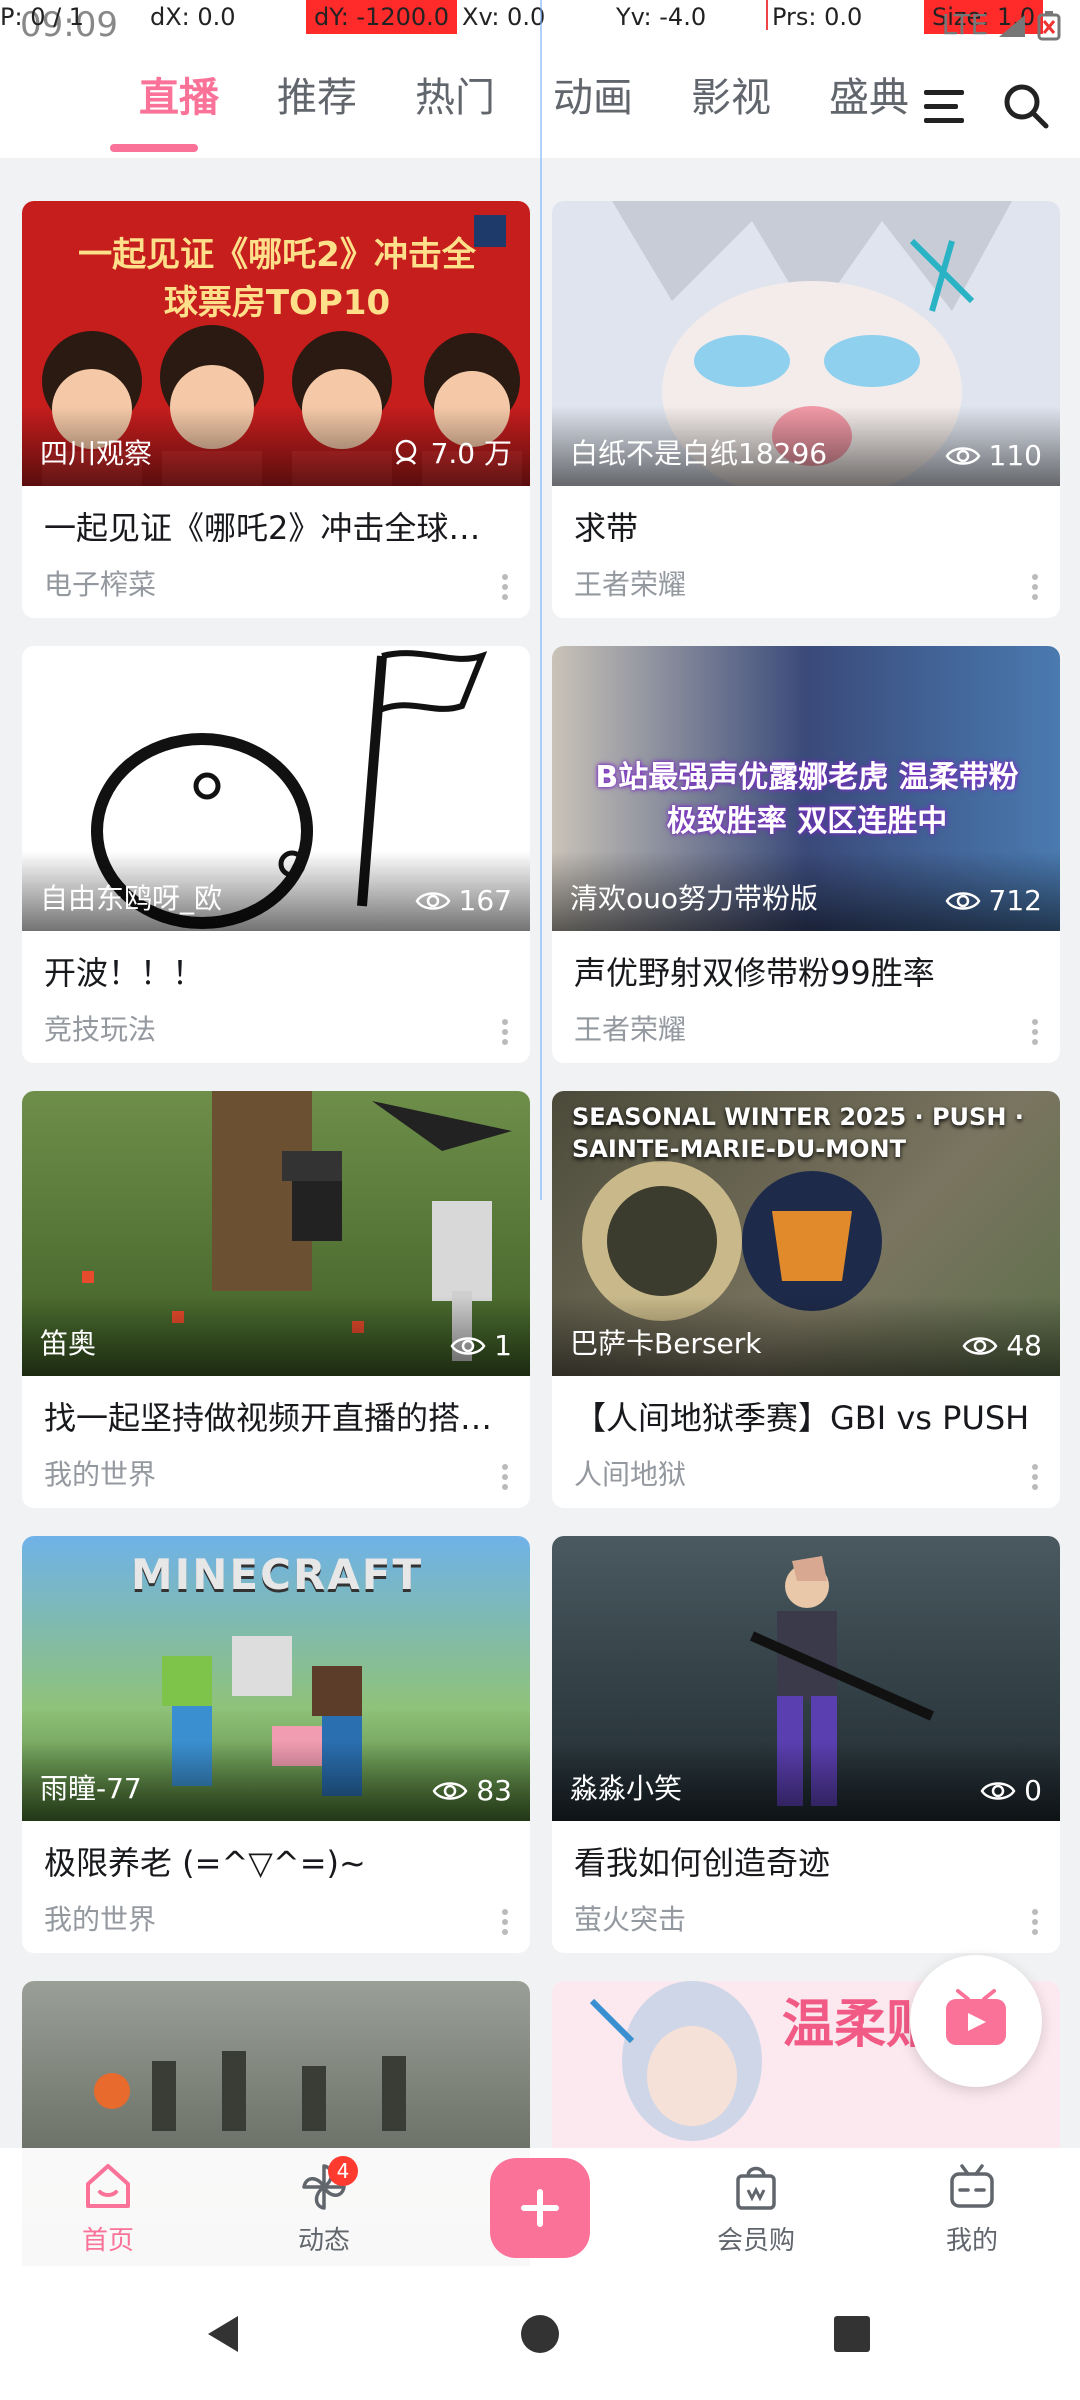  I want to click on battery-icon, so click(1049, 26).